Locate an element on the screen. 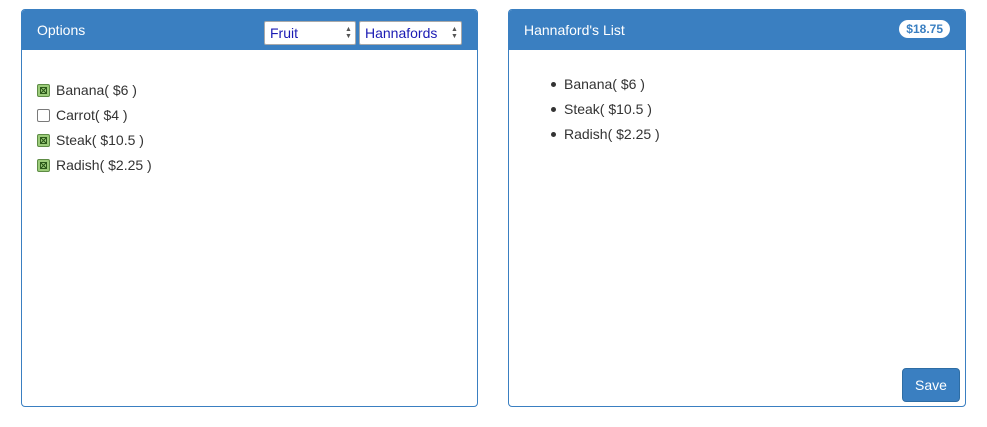 The width and height of the screenshot is (987, 427). option-item: Banana( $6 ) is located at coordinates (94, 89).